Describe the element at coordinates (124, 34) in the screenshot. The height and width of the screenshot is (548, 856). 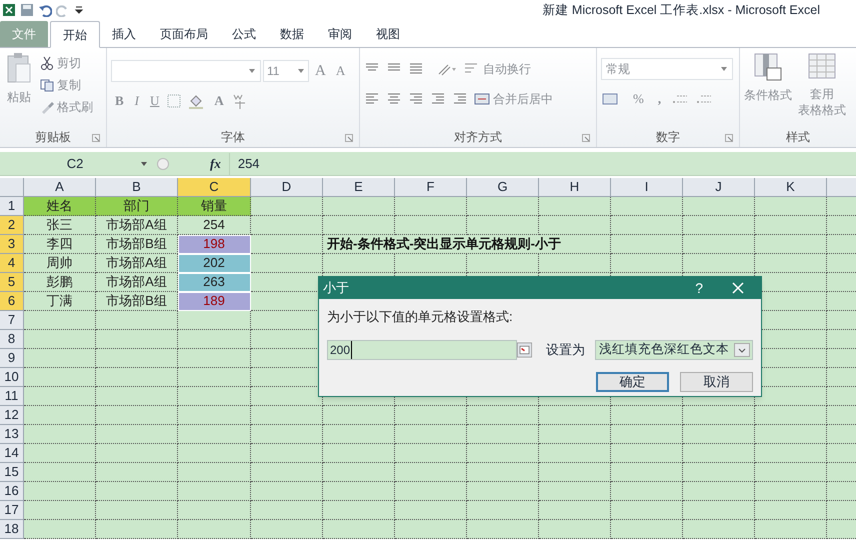
I see `ribbon-tab: 插入` at that location.